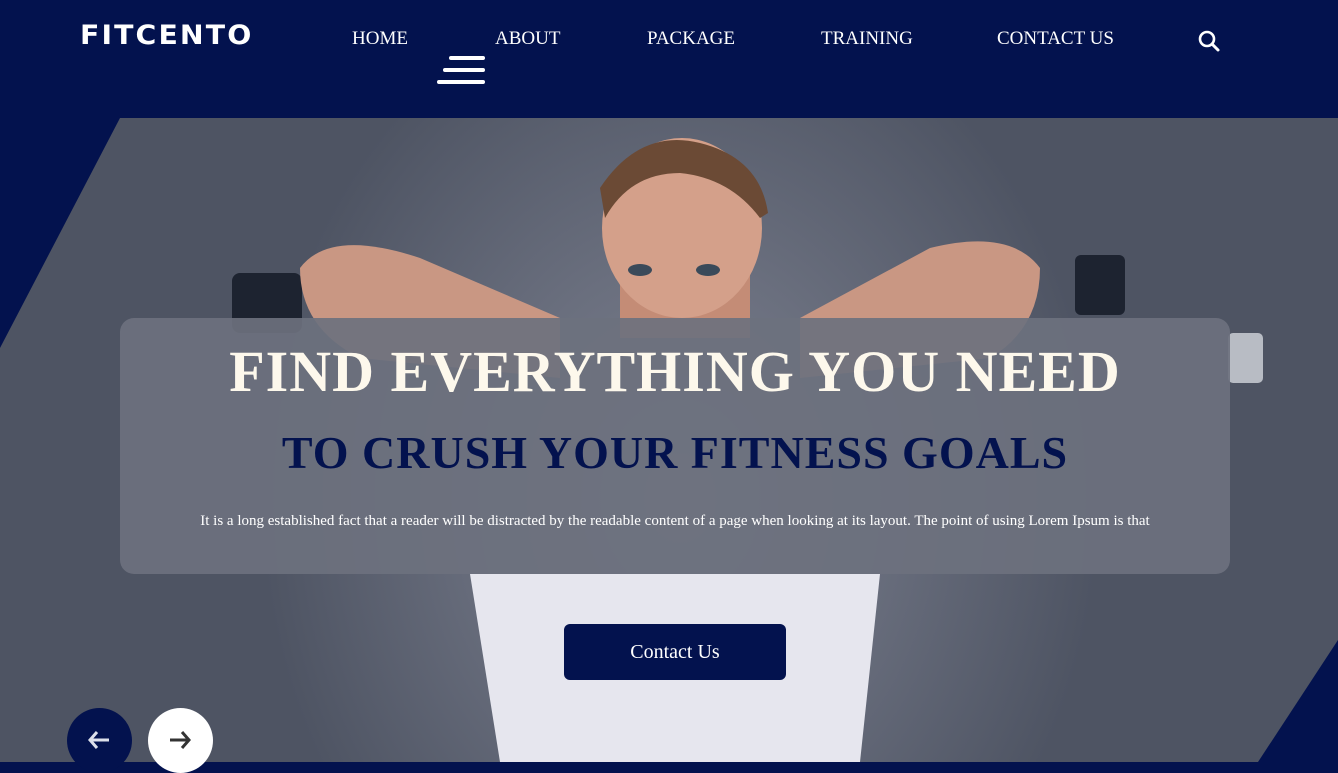 The height and width of the screenshot is (773, 1338). What do you see at coordinates (675, 371) in the screenshot?
I see `hero-title: FIND EVERYTHING YOU NEED` at bounding box center [675, 371].